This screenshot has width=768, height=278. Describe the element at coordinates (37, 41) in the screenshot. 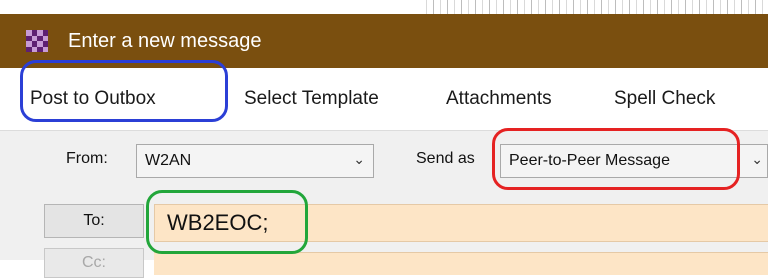

I see `checkerboard-app-icon` at that location.